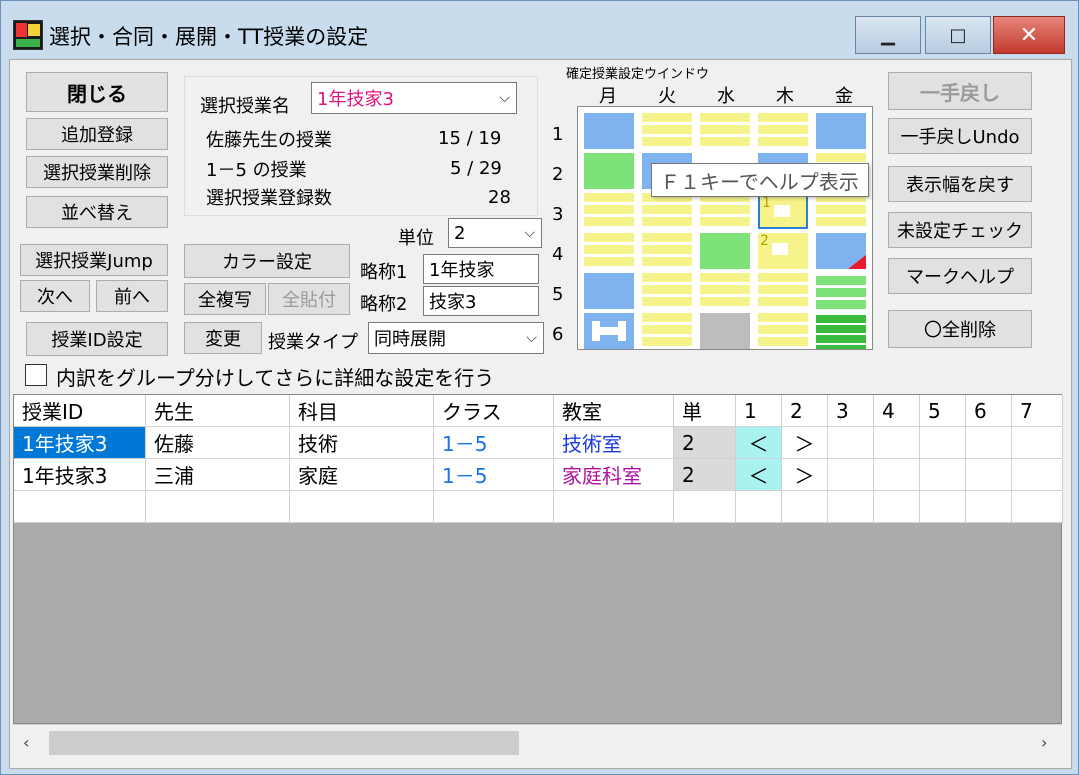  Describe the element at coordinates (960, 329) in the screenshot. I see `delete-all-button: 〇全削除` at that location.